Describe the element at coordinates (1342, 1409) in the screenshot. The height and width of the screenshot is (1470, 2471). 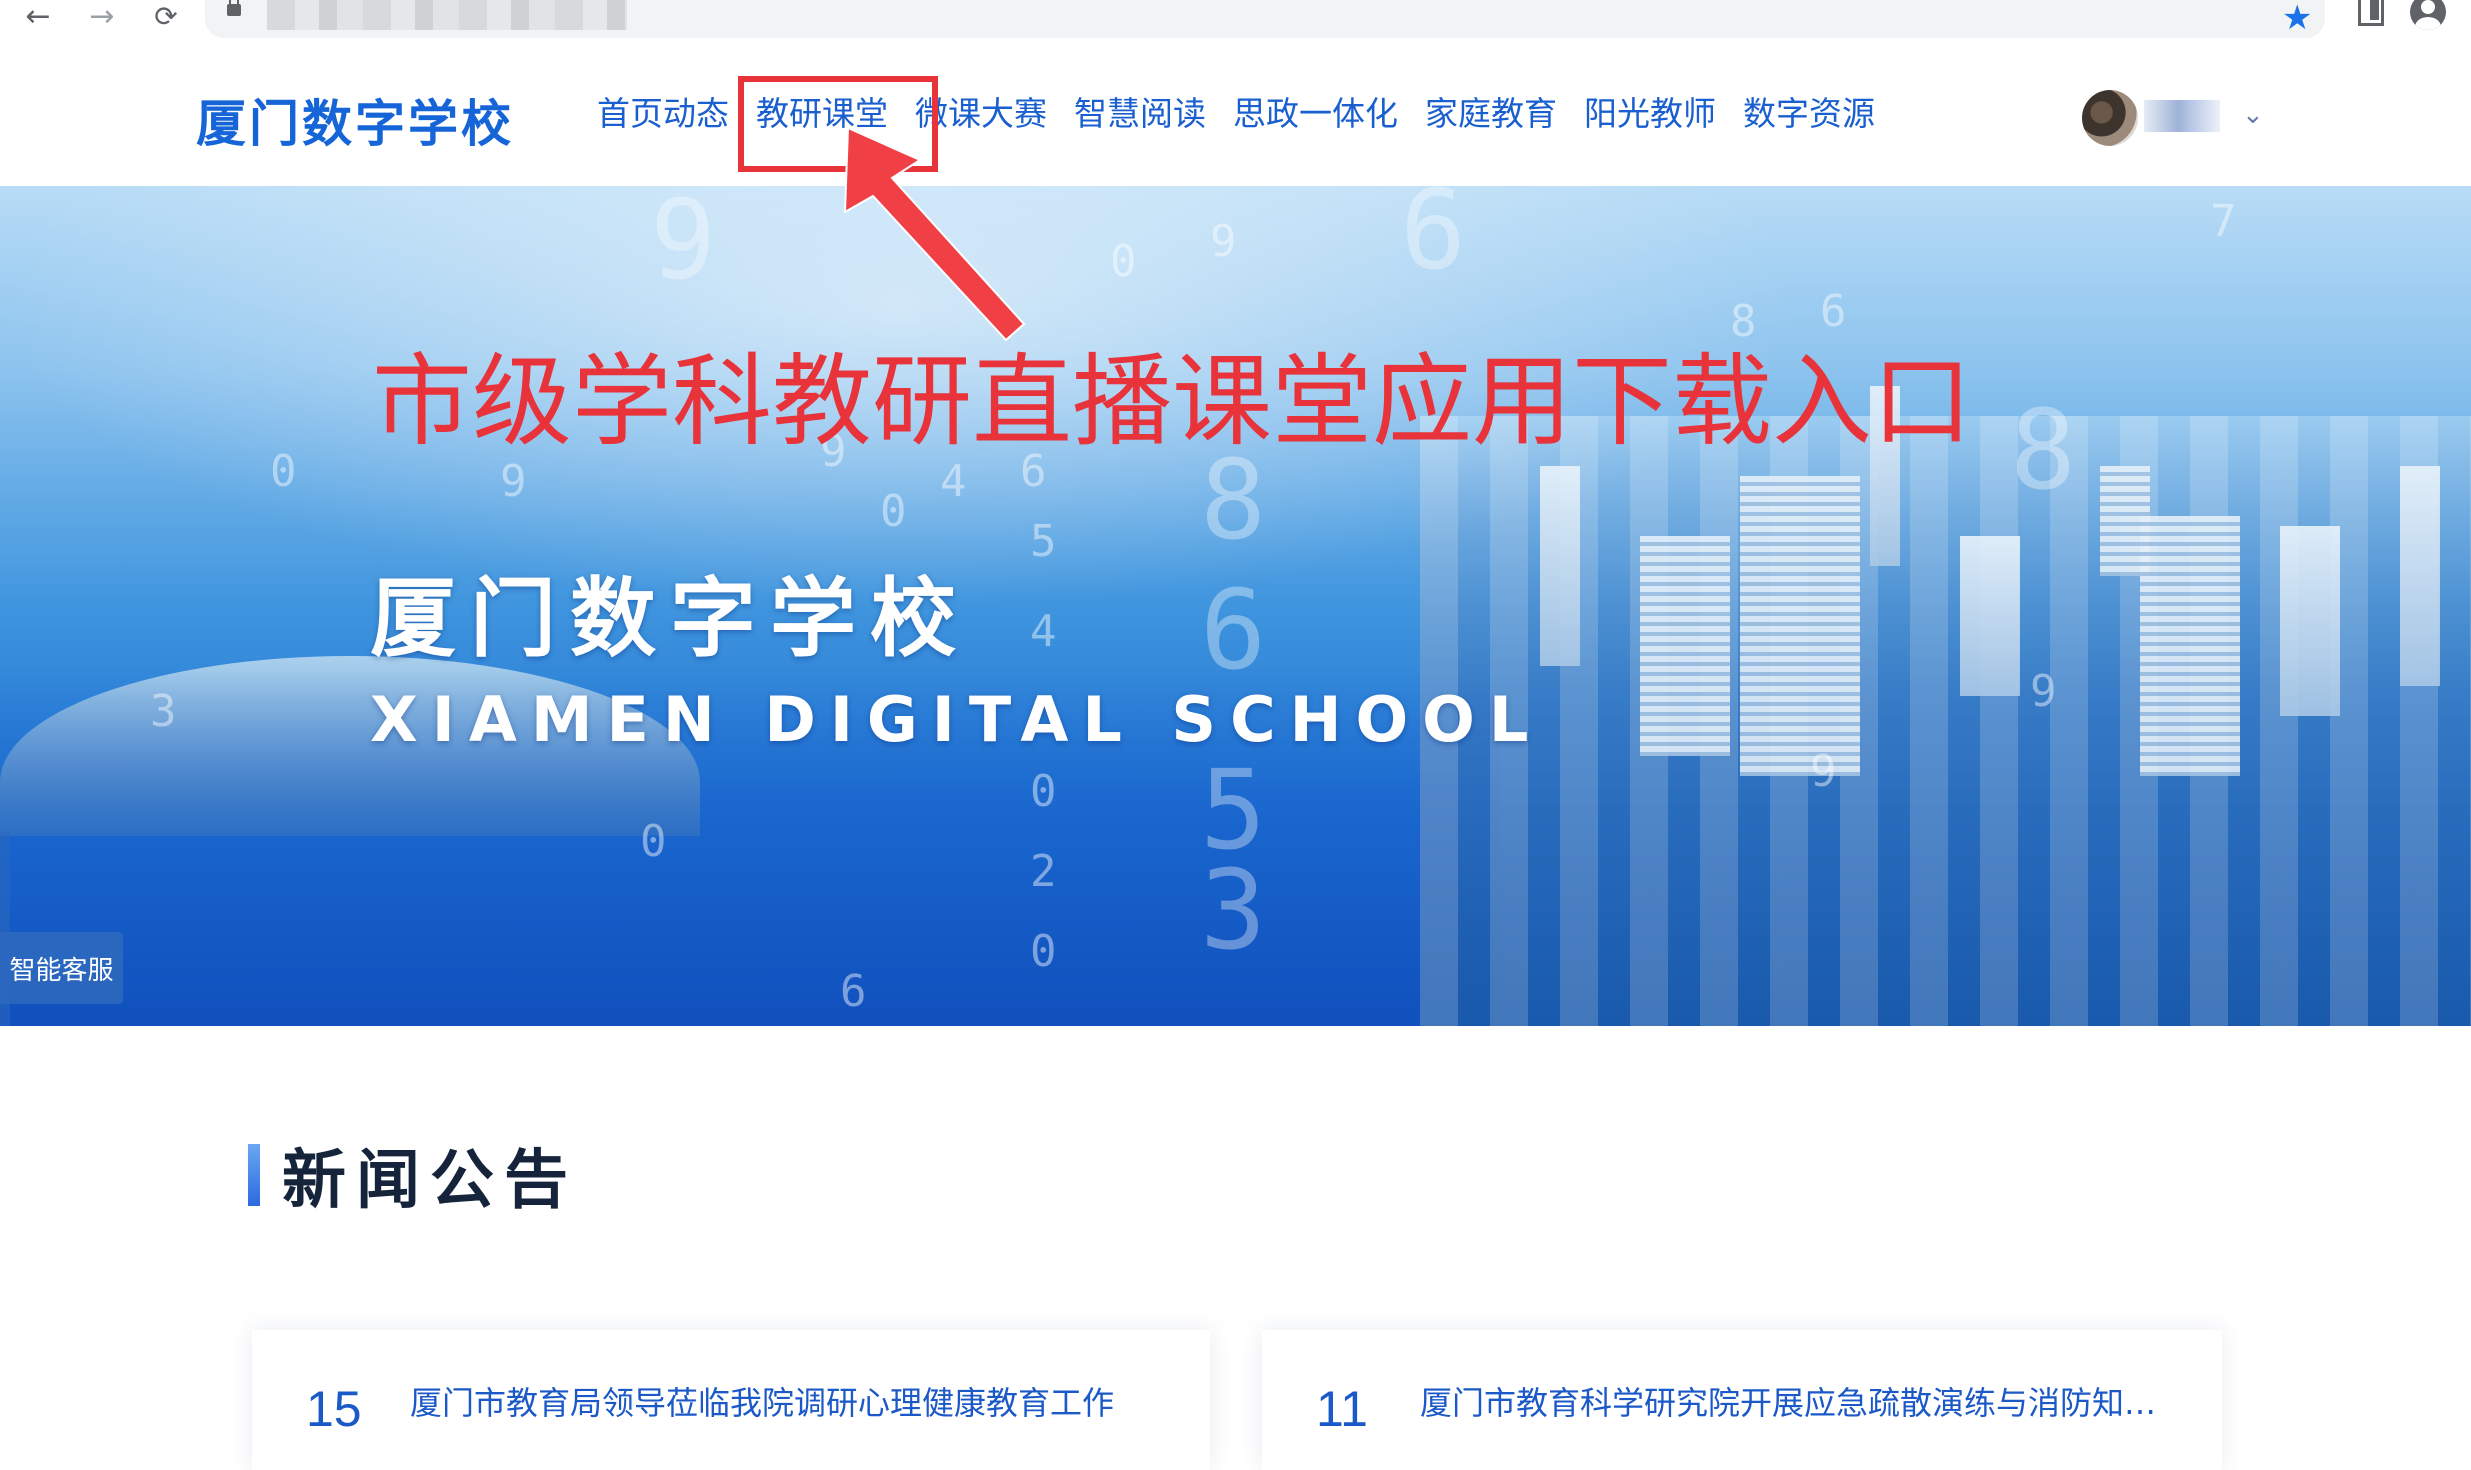
I see `news-date: 11` at that location.